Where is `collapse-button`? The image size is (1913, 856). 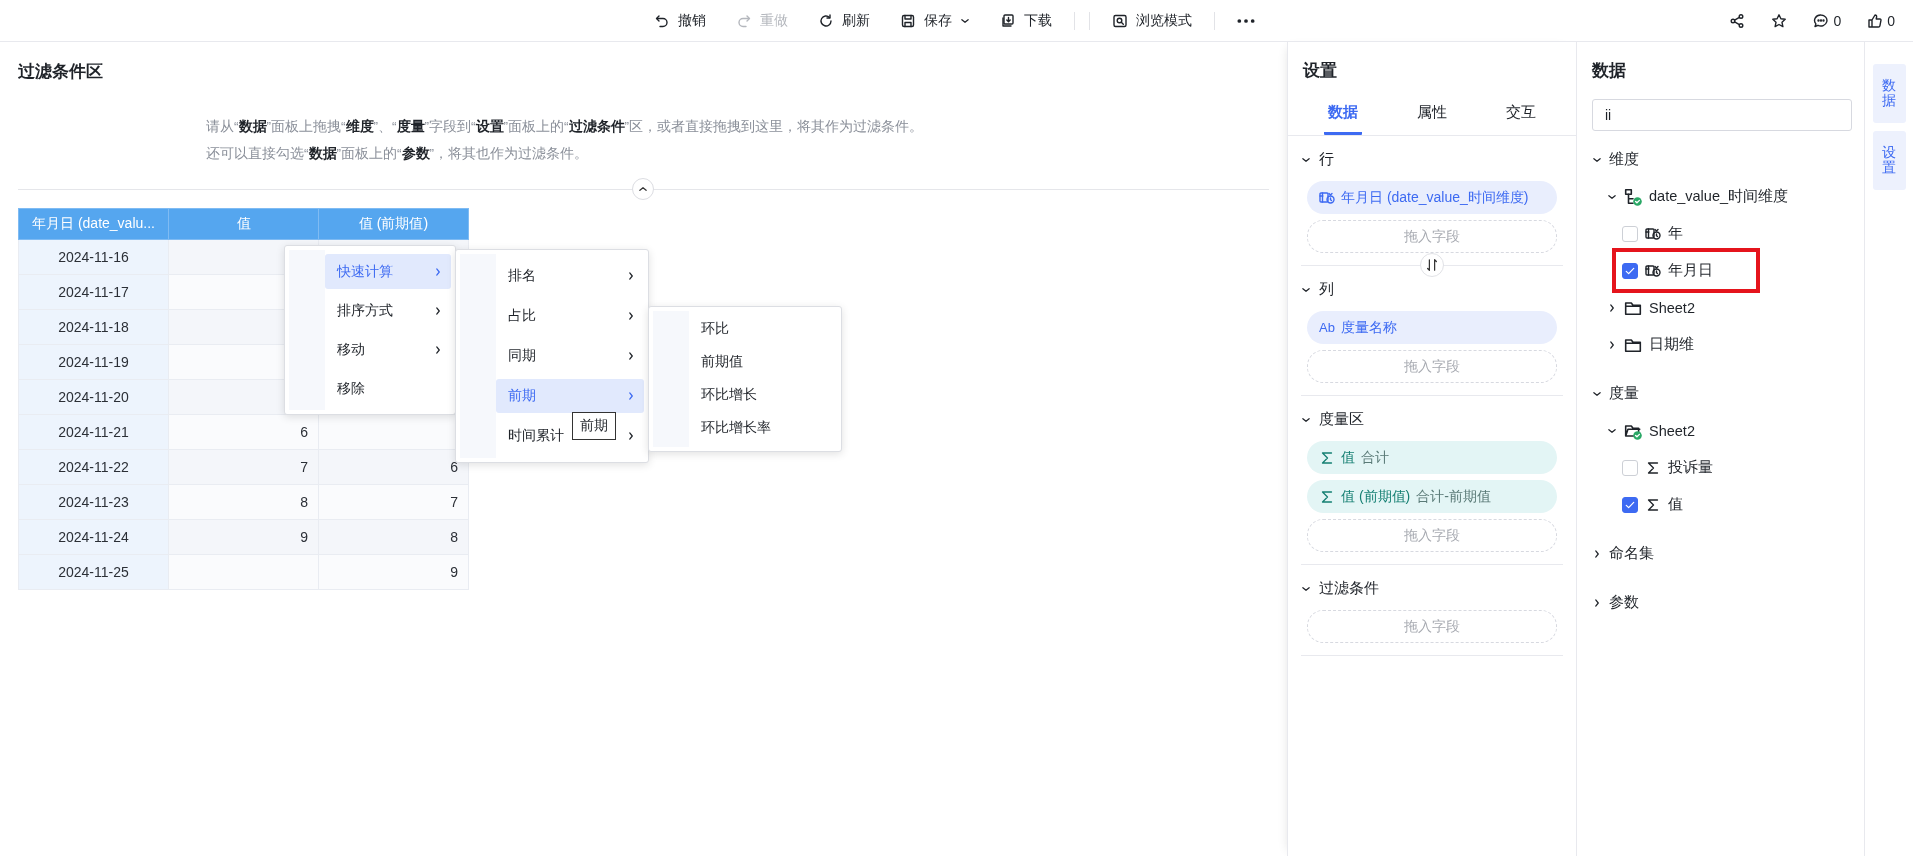
collapse-button is located at coordinates (643, 189).